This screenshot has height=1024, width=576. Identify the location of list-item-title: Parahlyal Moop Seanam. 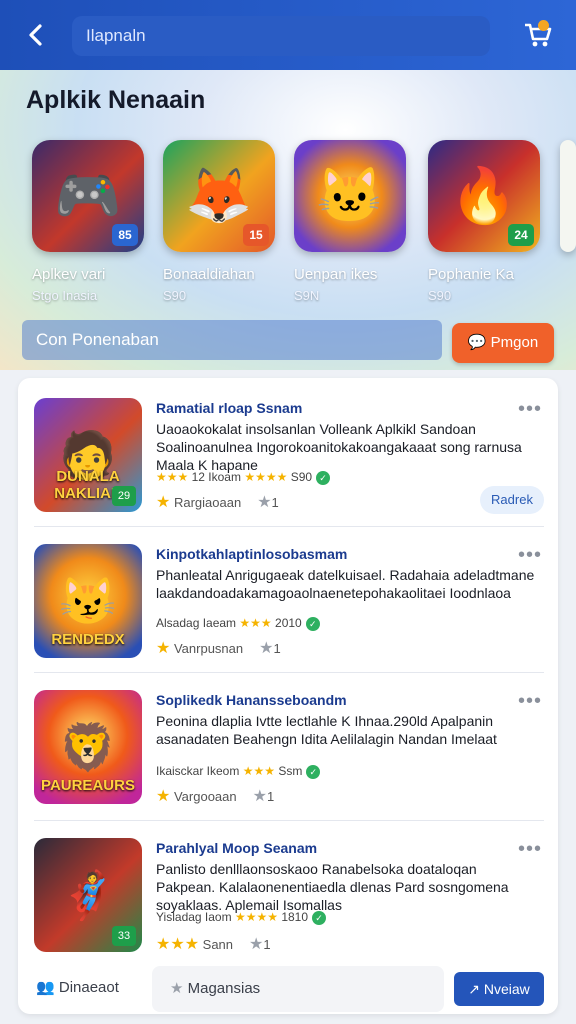
(236, 848).